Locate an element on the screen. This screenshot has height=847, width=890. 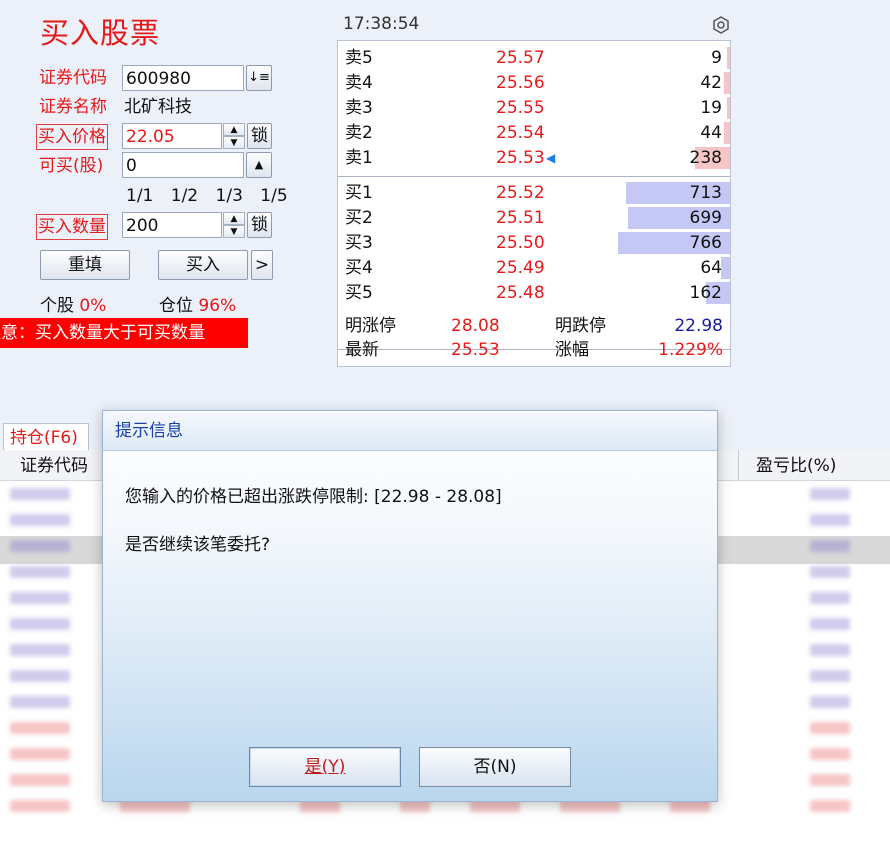
limit-down-label: 明跌停 is located at coordinates (580, 326).